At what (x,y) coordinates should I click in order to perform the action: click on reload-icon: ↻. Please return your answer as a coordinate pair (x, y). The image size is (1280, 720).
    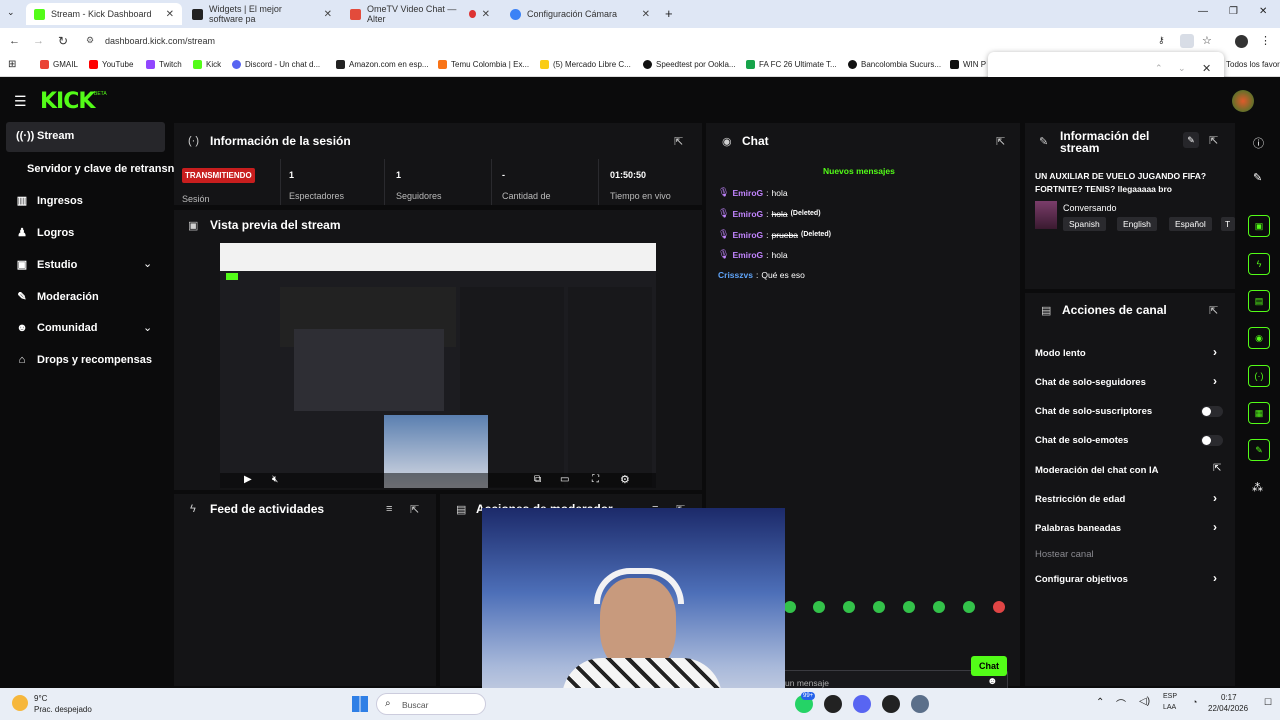
    Looking at the image, I should click on (63, 41).